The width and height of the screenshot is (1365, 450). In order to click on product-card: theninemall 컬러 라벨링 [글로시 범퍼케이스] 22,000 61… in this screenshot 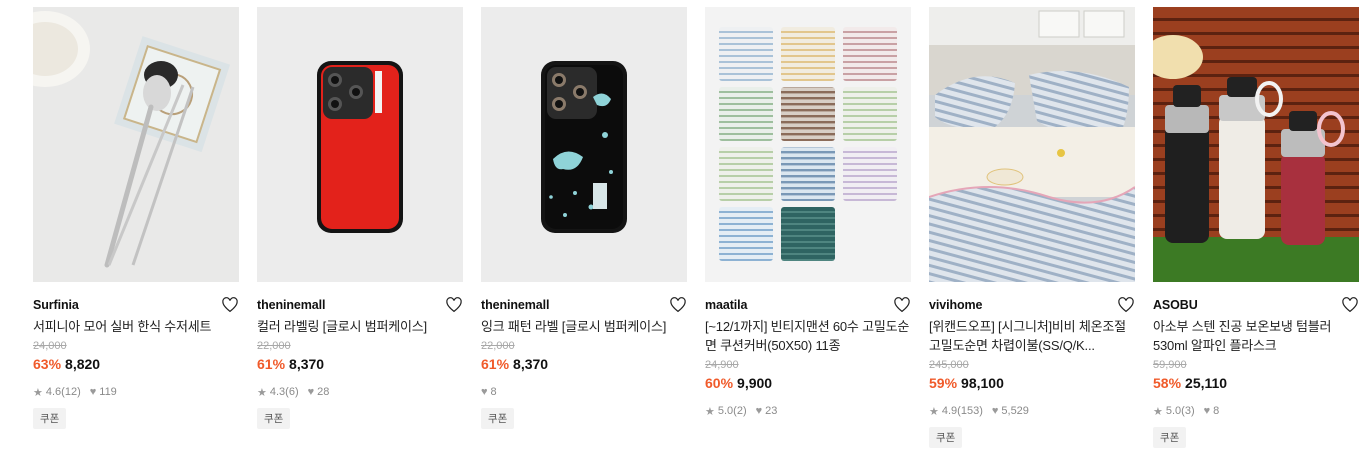, I will do `click(360, 218)`.